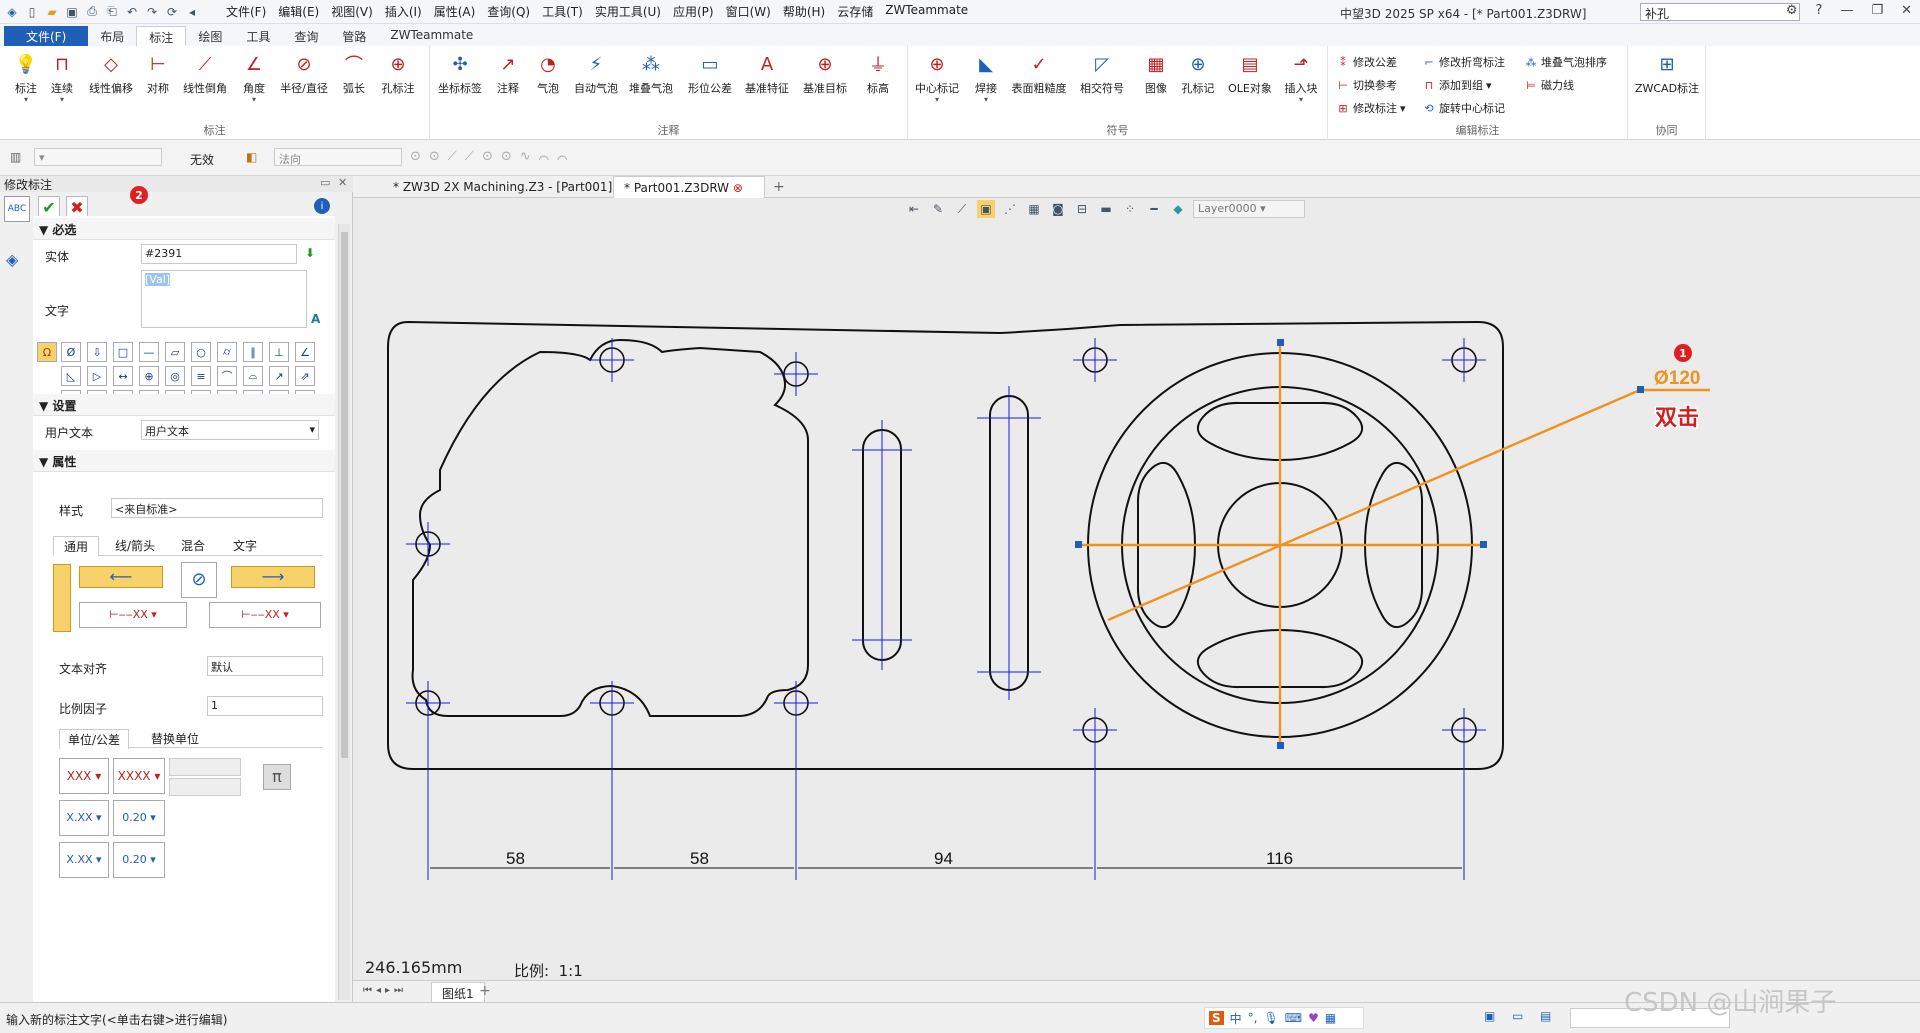  Describe the element at coordinates (139, 860) in the screenshot. I see `tolerance-value-select-2: 0.20 ▾` at that location.